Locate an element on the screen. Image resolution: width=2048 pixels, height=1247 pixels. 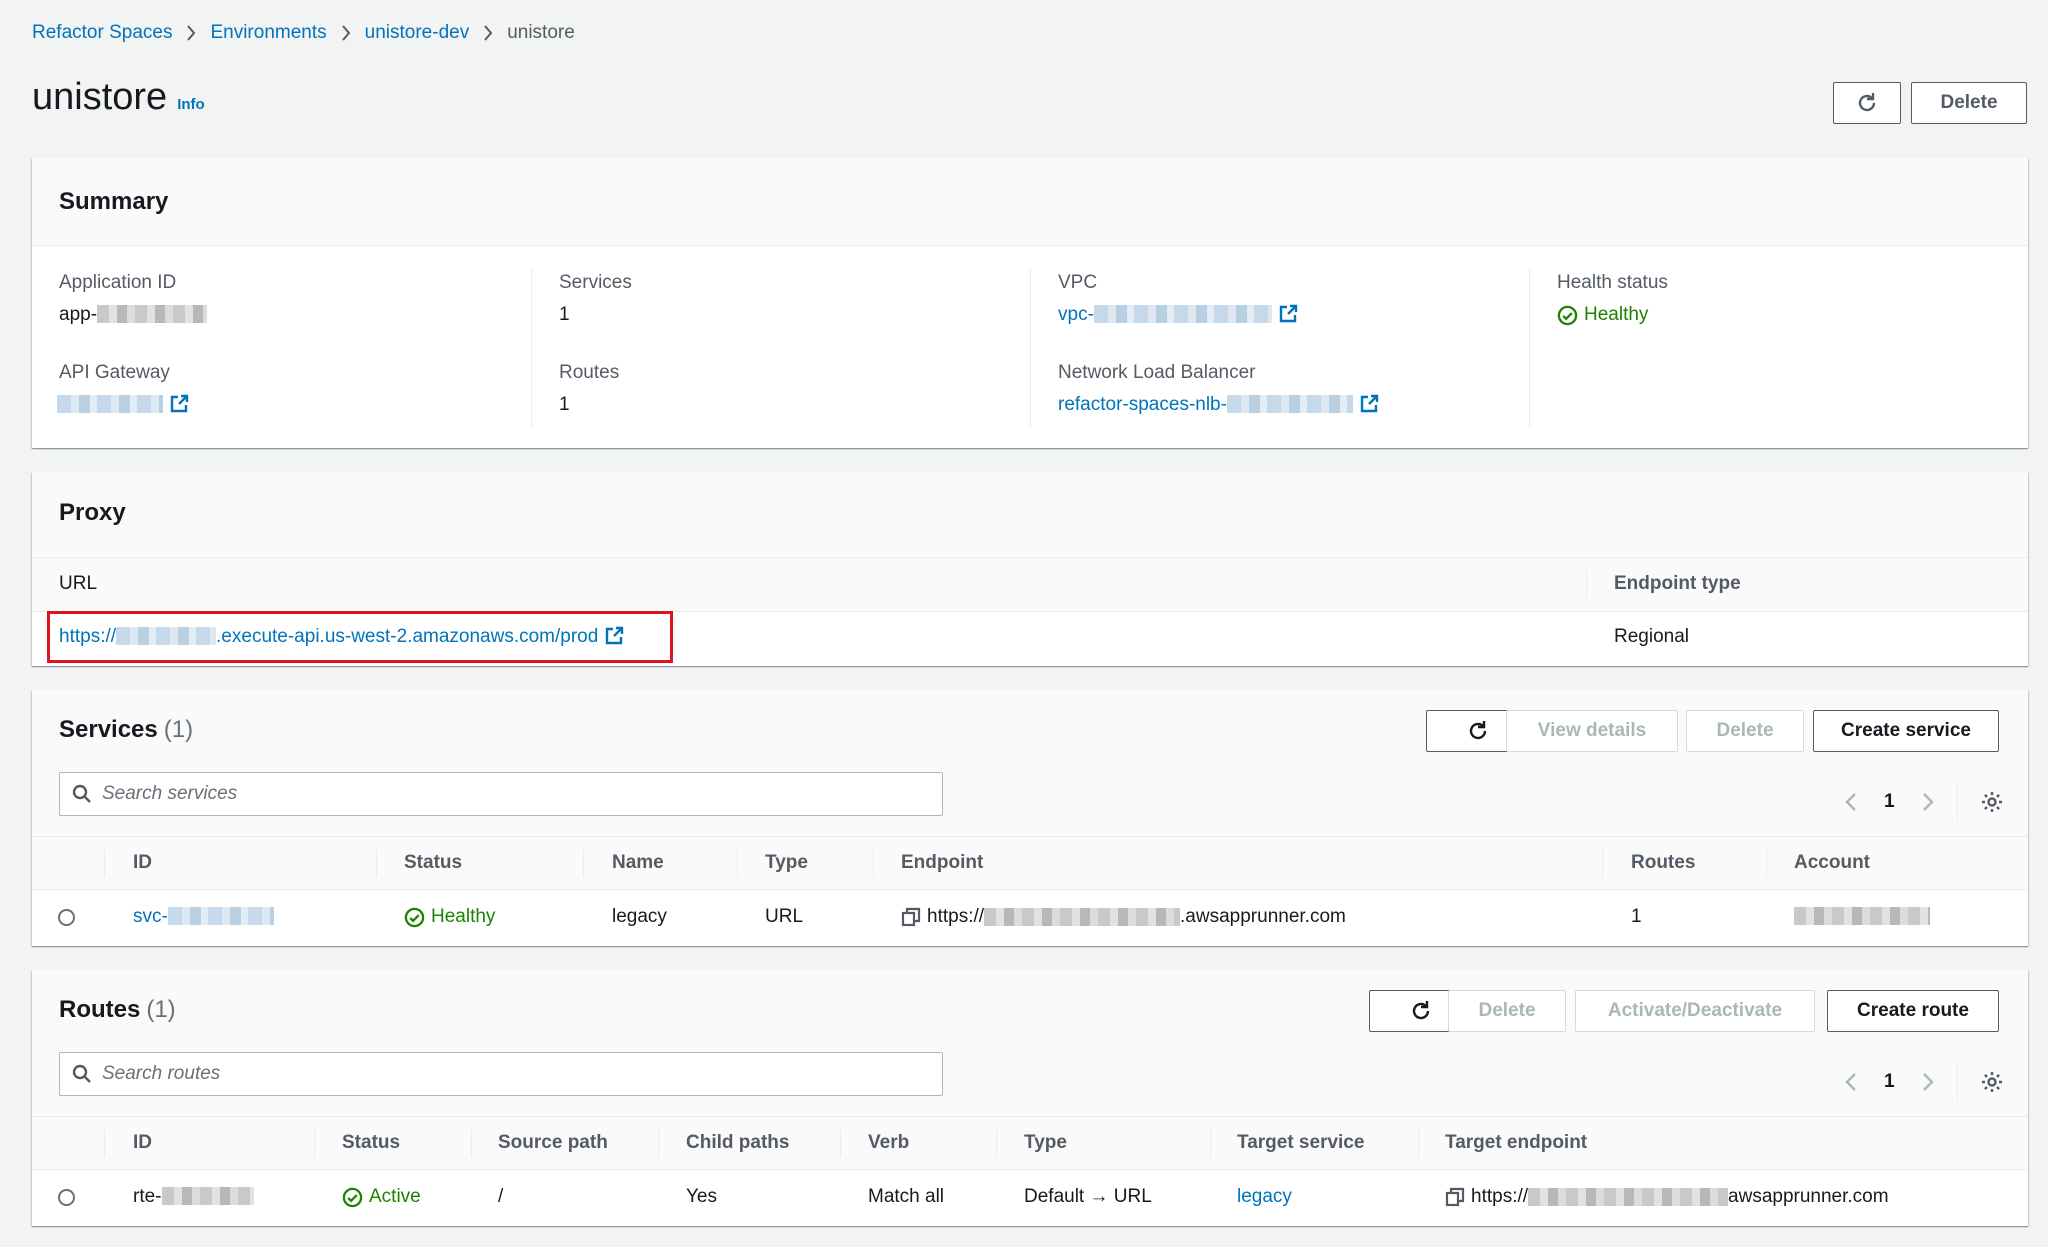
routes-label: Routes is located at coordinates (589, 372).